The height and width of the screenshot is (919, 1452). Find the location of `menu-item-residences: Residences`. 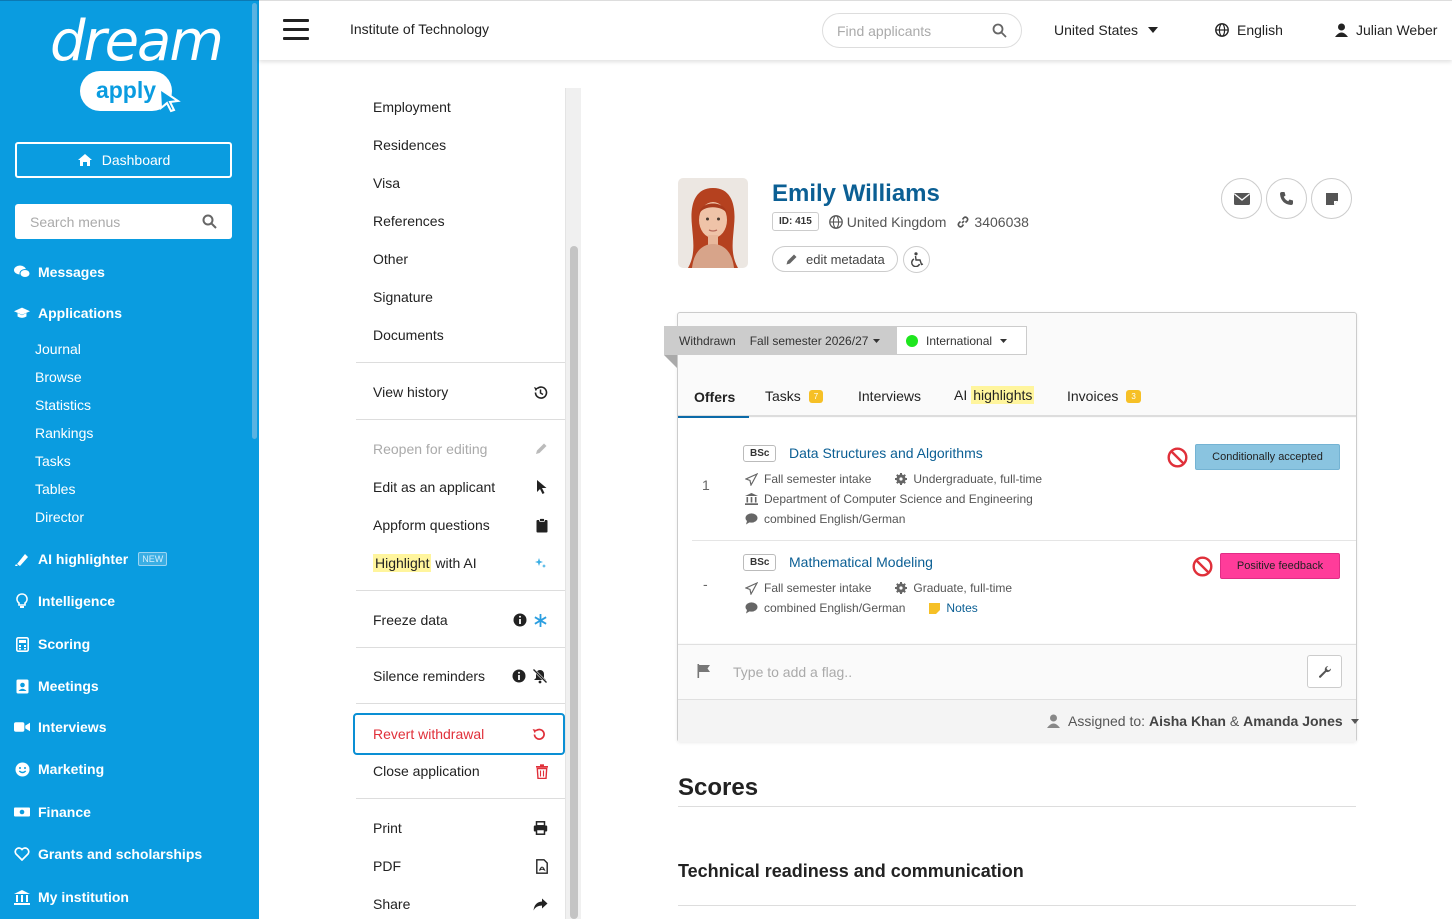

menu-item-residences: Residences is located at coordinates (460, 145).